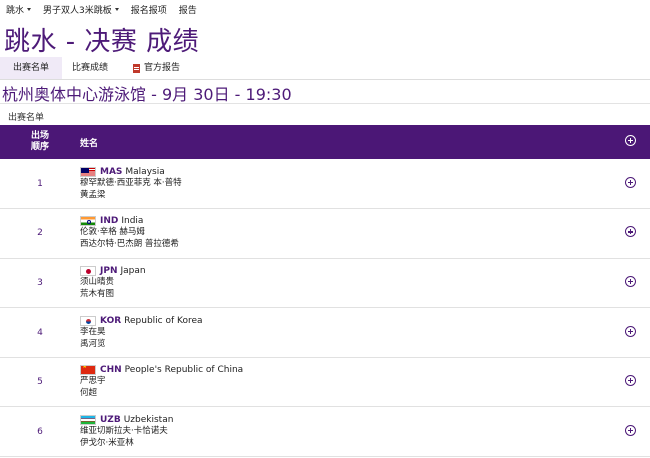  I want to click on nav-sport-dropdown: 跳水, so click(19, 9).